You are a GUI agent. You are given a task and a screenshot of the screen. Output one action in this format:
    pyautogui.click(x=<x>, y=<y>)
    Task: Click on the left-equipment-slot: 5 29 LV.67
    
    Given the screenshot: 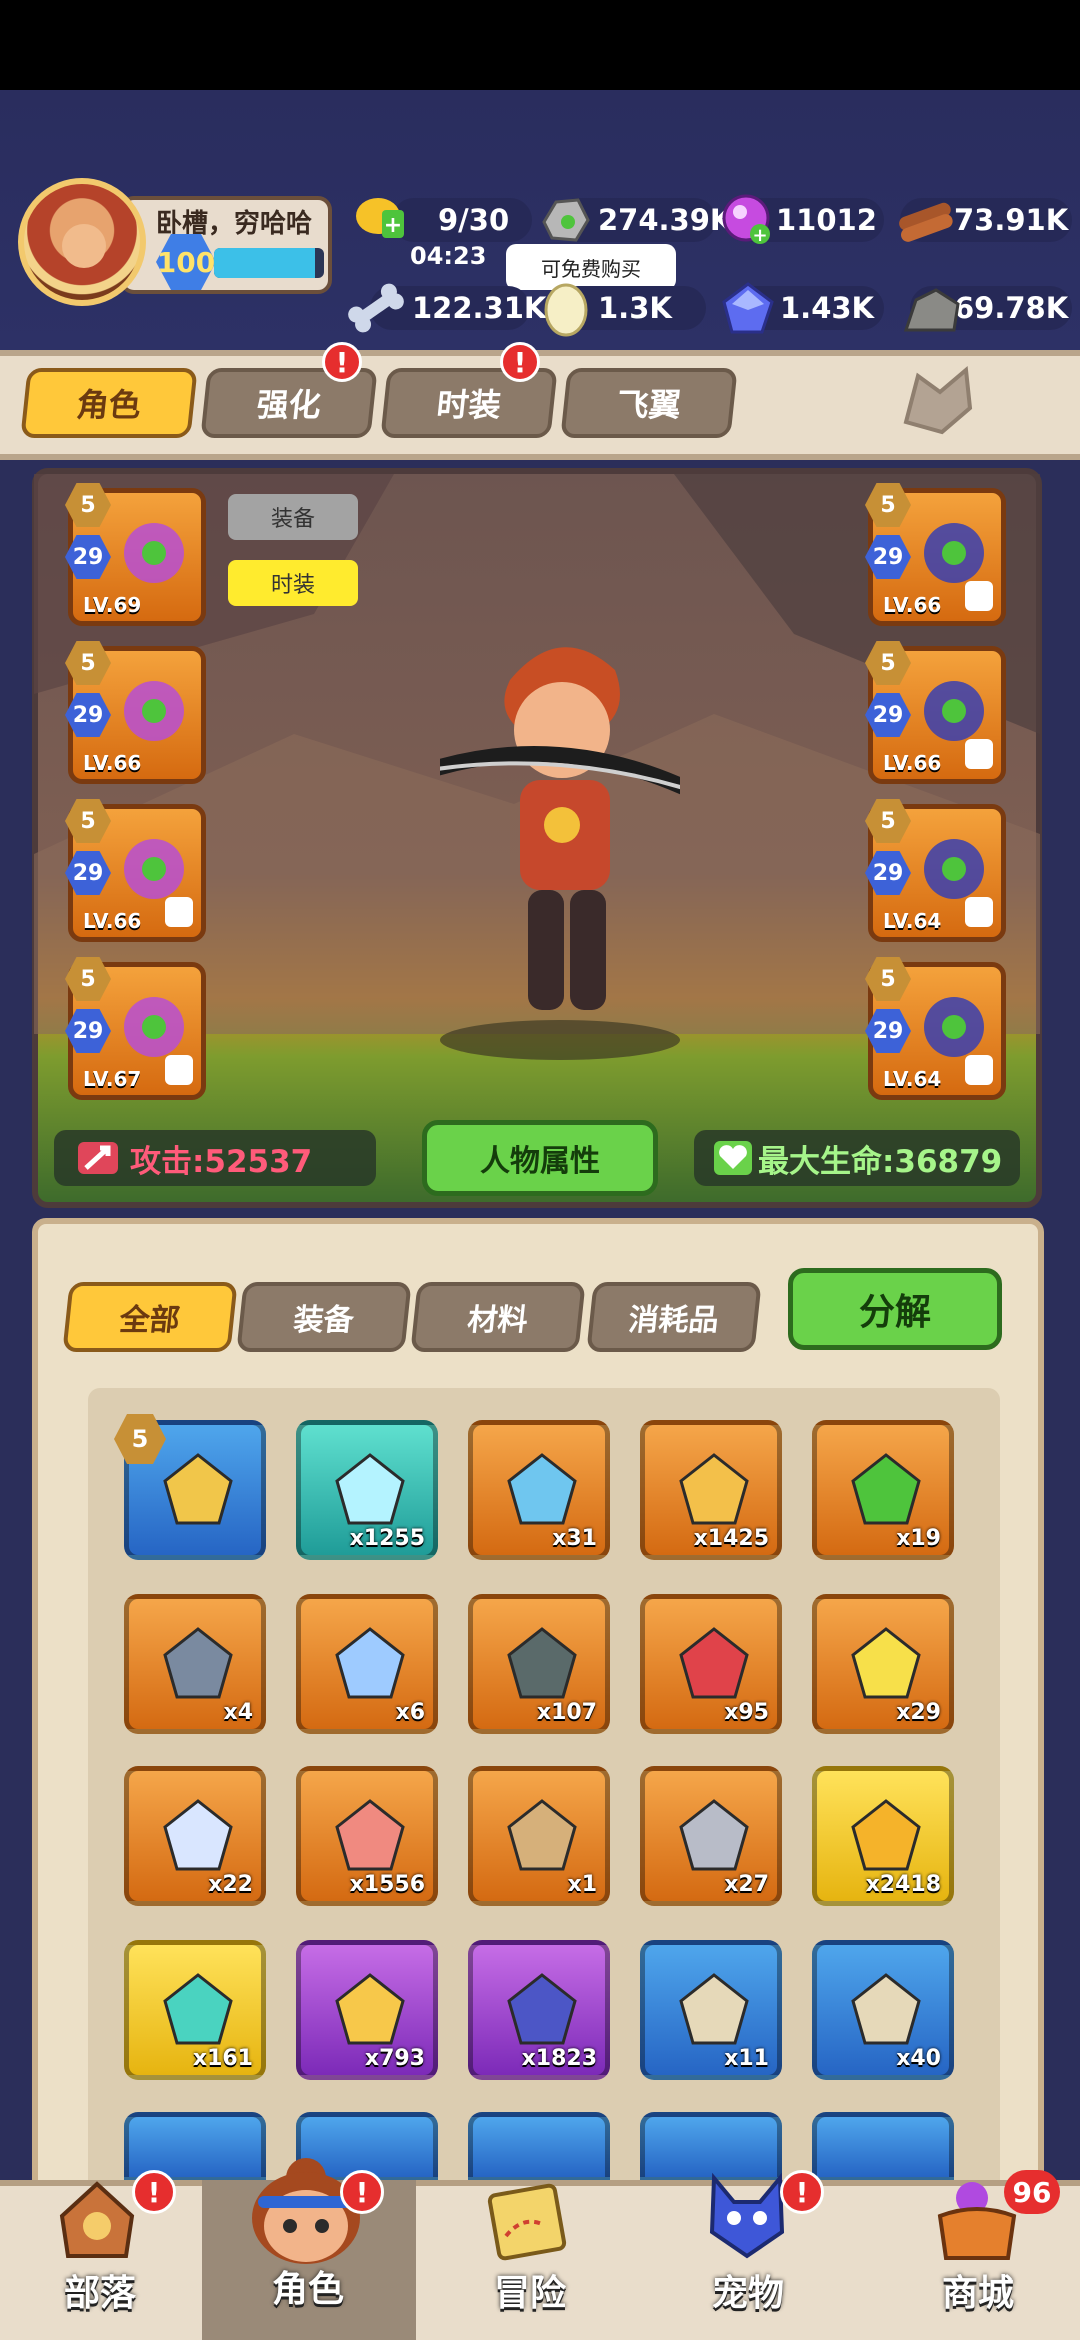 What is the action you would take?
    pyautogui.click(x=135, y=1028)
    